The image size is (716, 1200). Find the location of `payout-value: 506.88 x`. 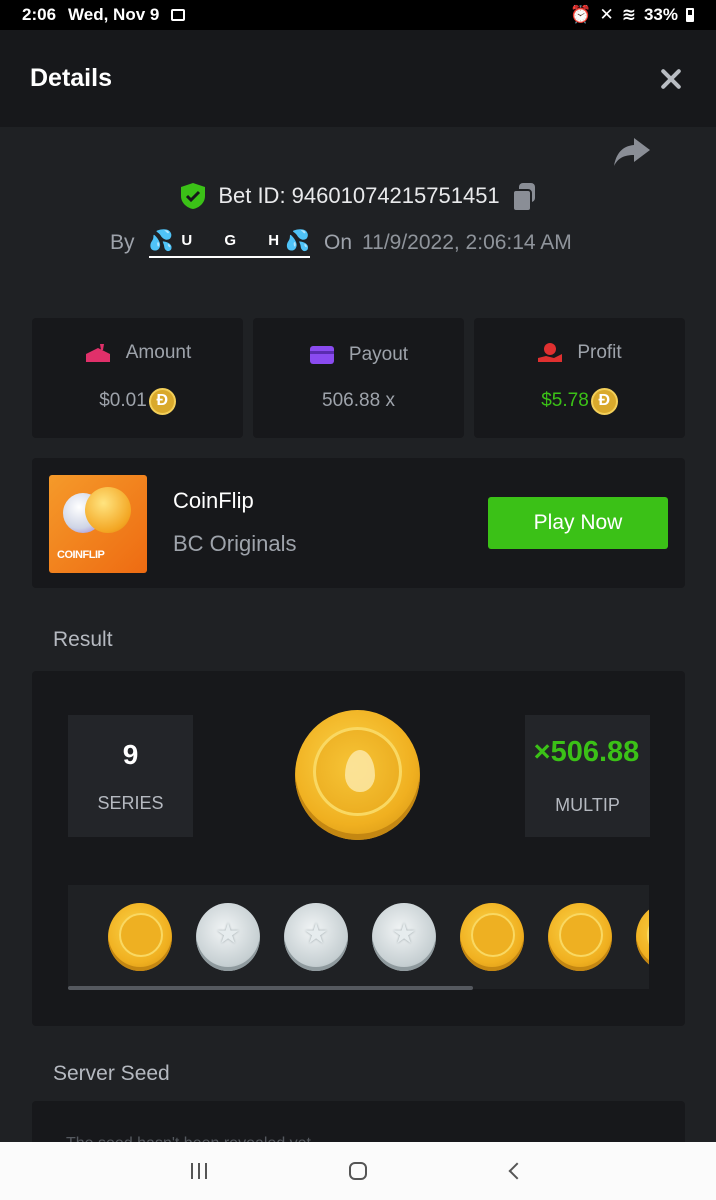

payout-value: 506.88 x is located at coordinates (358, 400).